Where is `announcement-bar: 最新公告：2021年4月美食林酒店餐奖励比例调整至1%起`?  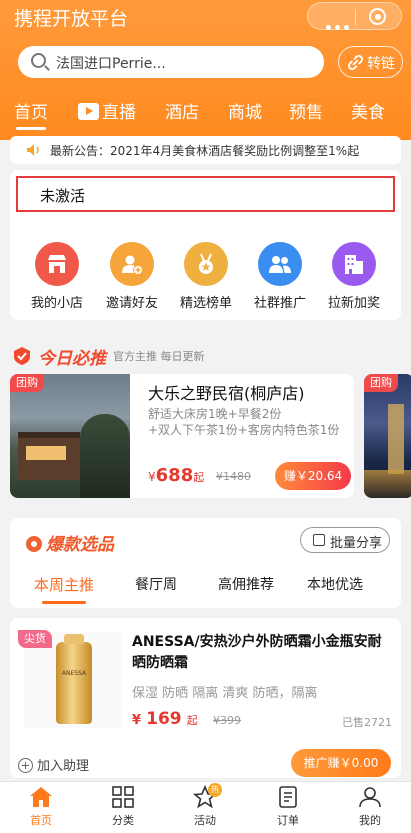 announcement-bar: 最新公告：2021年4月美食林酒店餐奖励比例调整至1%起 is located at coordinates (205, 150).